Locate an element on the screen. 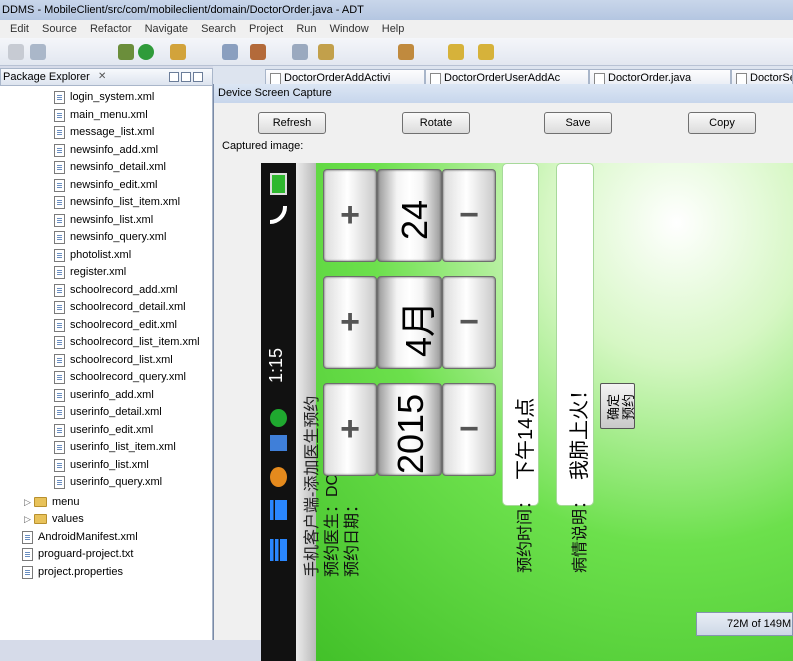  tree-file: message_list.xml is located at coordinates (104, 132).